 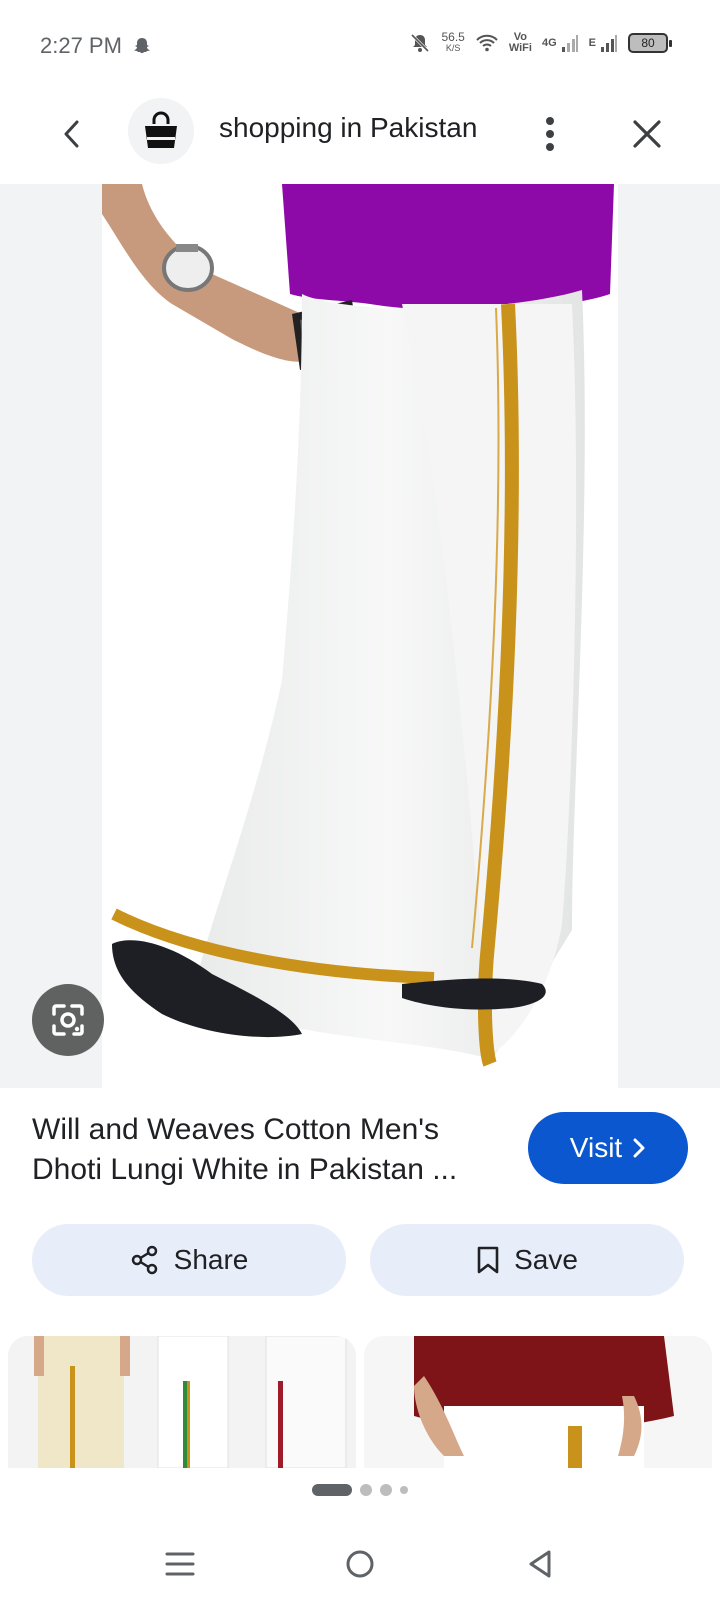 I want to click on more-options-button, so click(x=550, y=134).